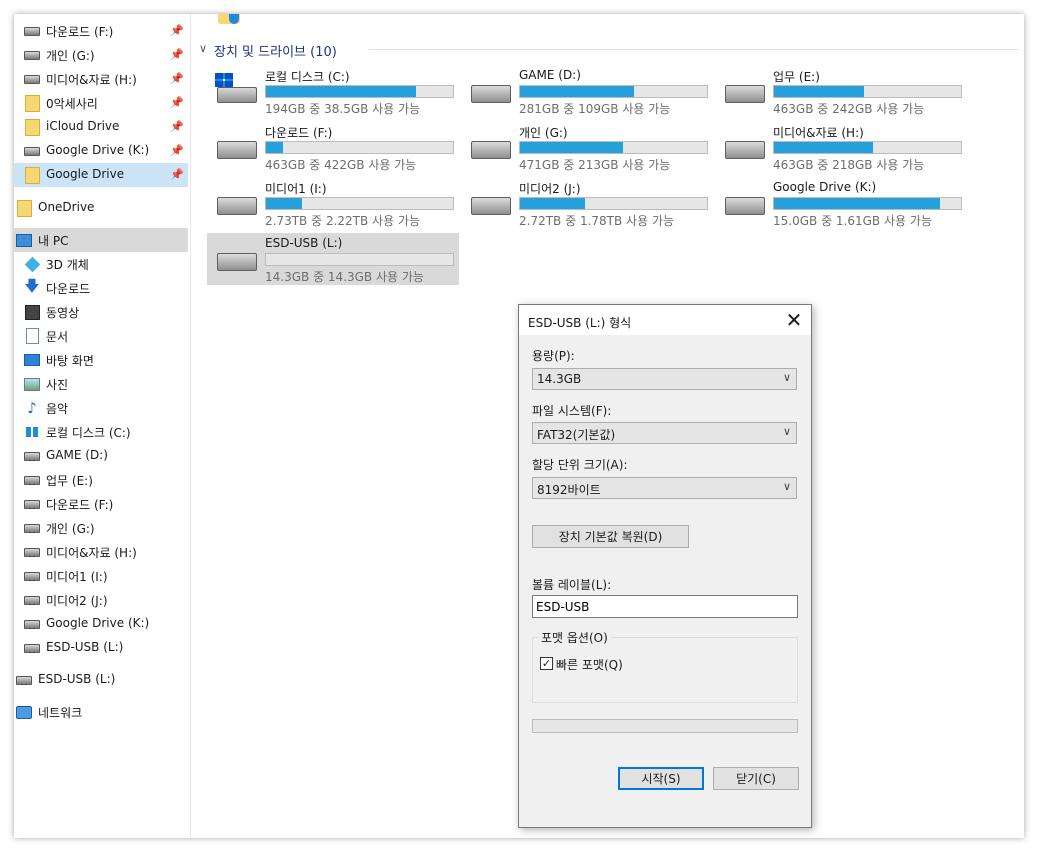 The image size is (1039, 853). Describe the element at coordinates (559, 379) in the screenshot. I see `capacity-value: 14.3GB` at that location.